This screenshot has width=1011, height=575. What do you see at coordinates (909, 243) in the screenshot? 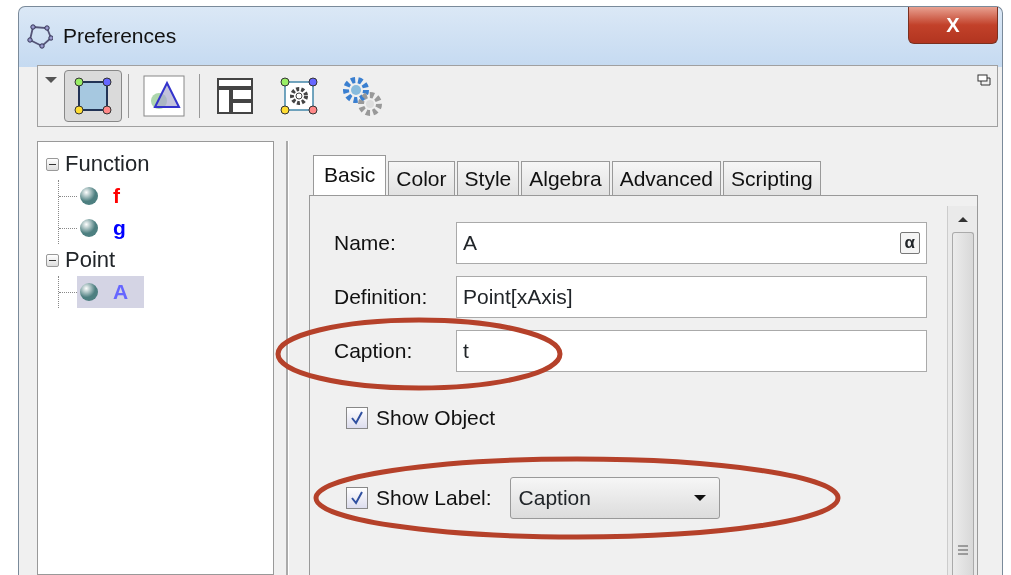
I see `symbol-button: α` at bounding box center [909, 243].